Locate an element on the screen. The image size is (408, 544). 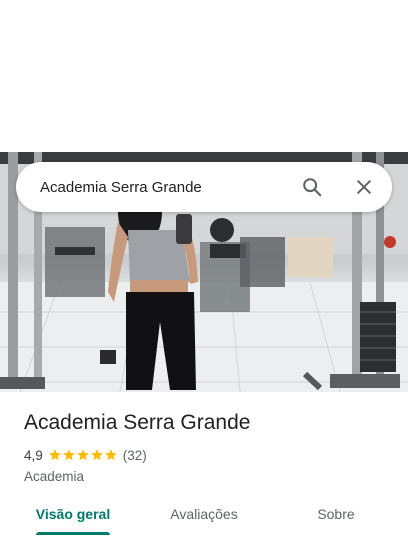
tab-overview: Visão geral is located at coordinates (73, 514).